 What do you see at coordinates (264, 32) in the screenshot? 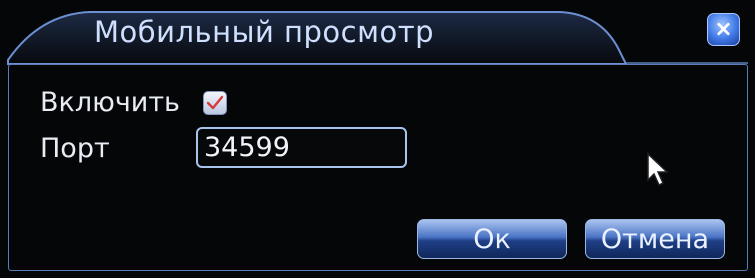
I see `dialog-title: Мобильный просмотр` at bounding box center [264, 32].